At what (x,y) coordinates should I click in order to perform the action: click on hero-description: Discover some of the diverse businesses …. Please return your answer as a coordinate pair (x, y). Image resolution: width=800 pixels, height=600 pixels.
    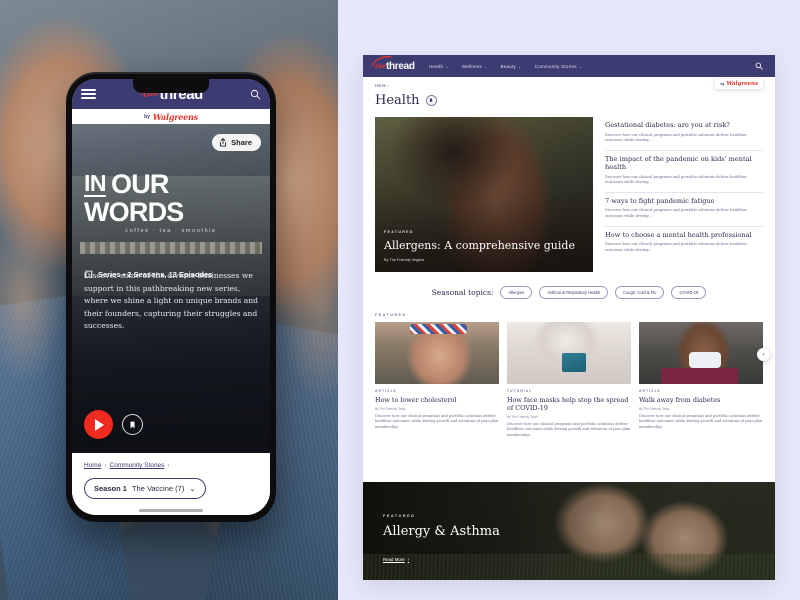
    Looking at the image, I should click on (171, 301).